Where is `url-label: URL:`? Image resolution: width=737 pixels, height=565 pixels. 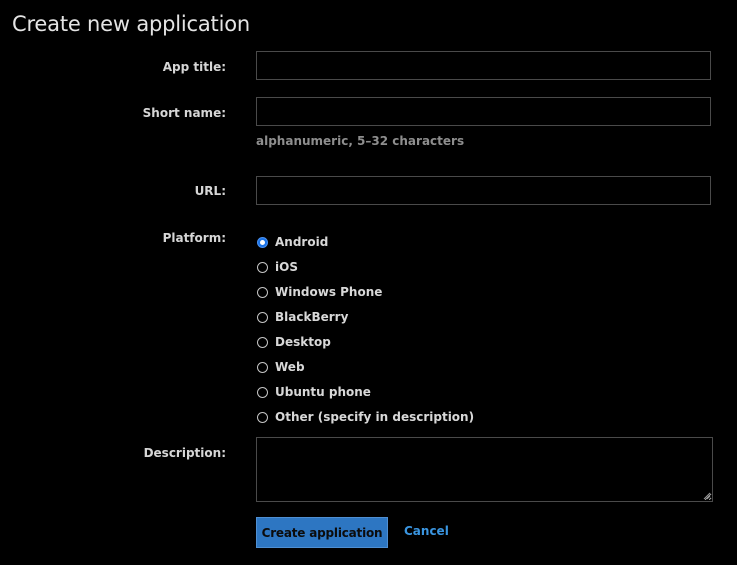 url-label: URL: is located at coordinates (210, 191).